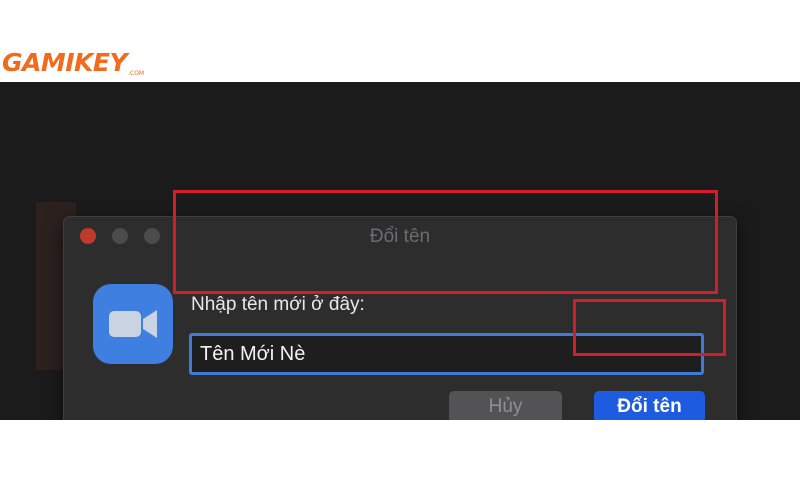 Image resolution: width=800 pixels, height=500 pixels. What do you see at coordinates (65, 62) in the screenshot?
I see `logo-text: GAMIKEY` at bounding box center [65, 62].